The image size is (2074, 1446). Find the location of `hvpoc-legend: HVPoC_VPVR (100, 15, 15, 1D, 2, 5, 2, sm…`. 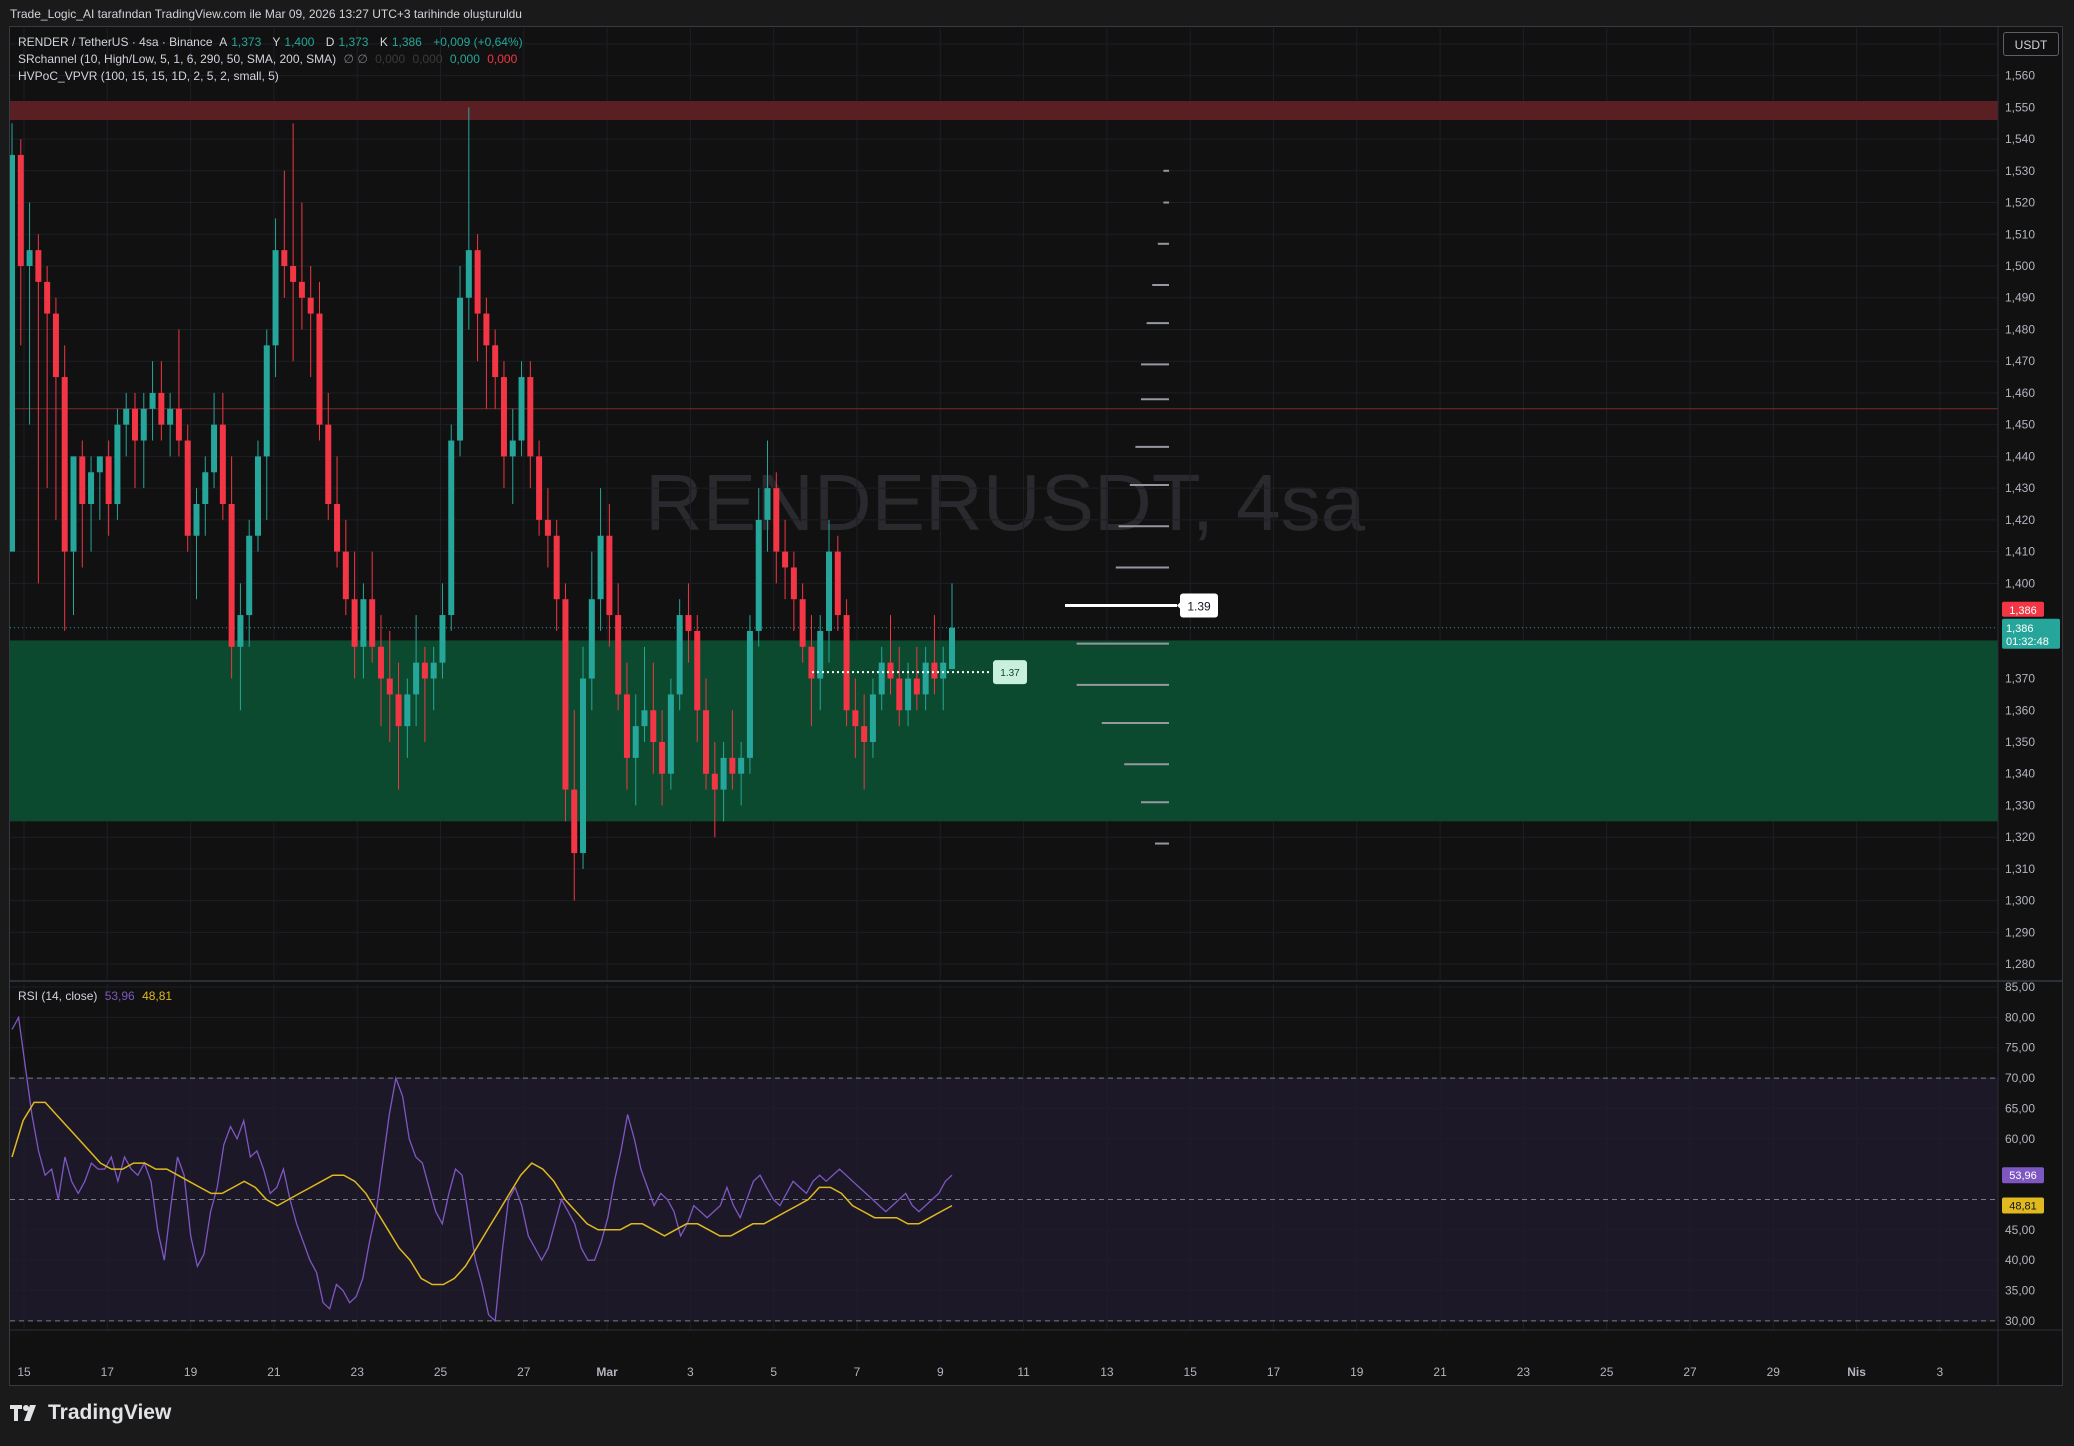

hvpoc-legend: HVPoC_VPVR (100, 15, 15, 1D, 2, 5, 2, sm… is located at coordinates (150, 76).